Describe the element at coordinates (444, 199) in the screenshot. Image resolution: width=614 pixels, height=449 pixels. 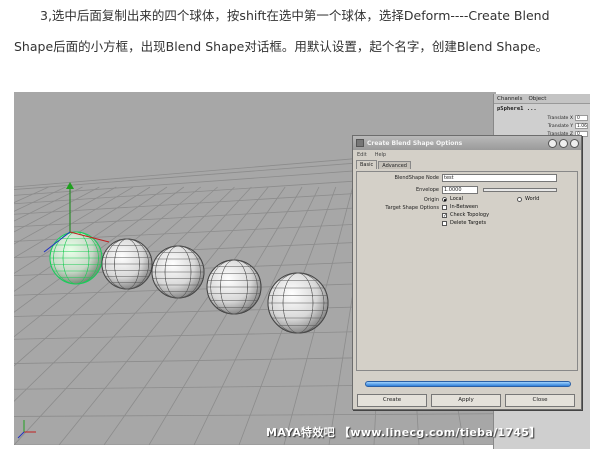
I see `origin-local-radio` at that location.